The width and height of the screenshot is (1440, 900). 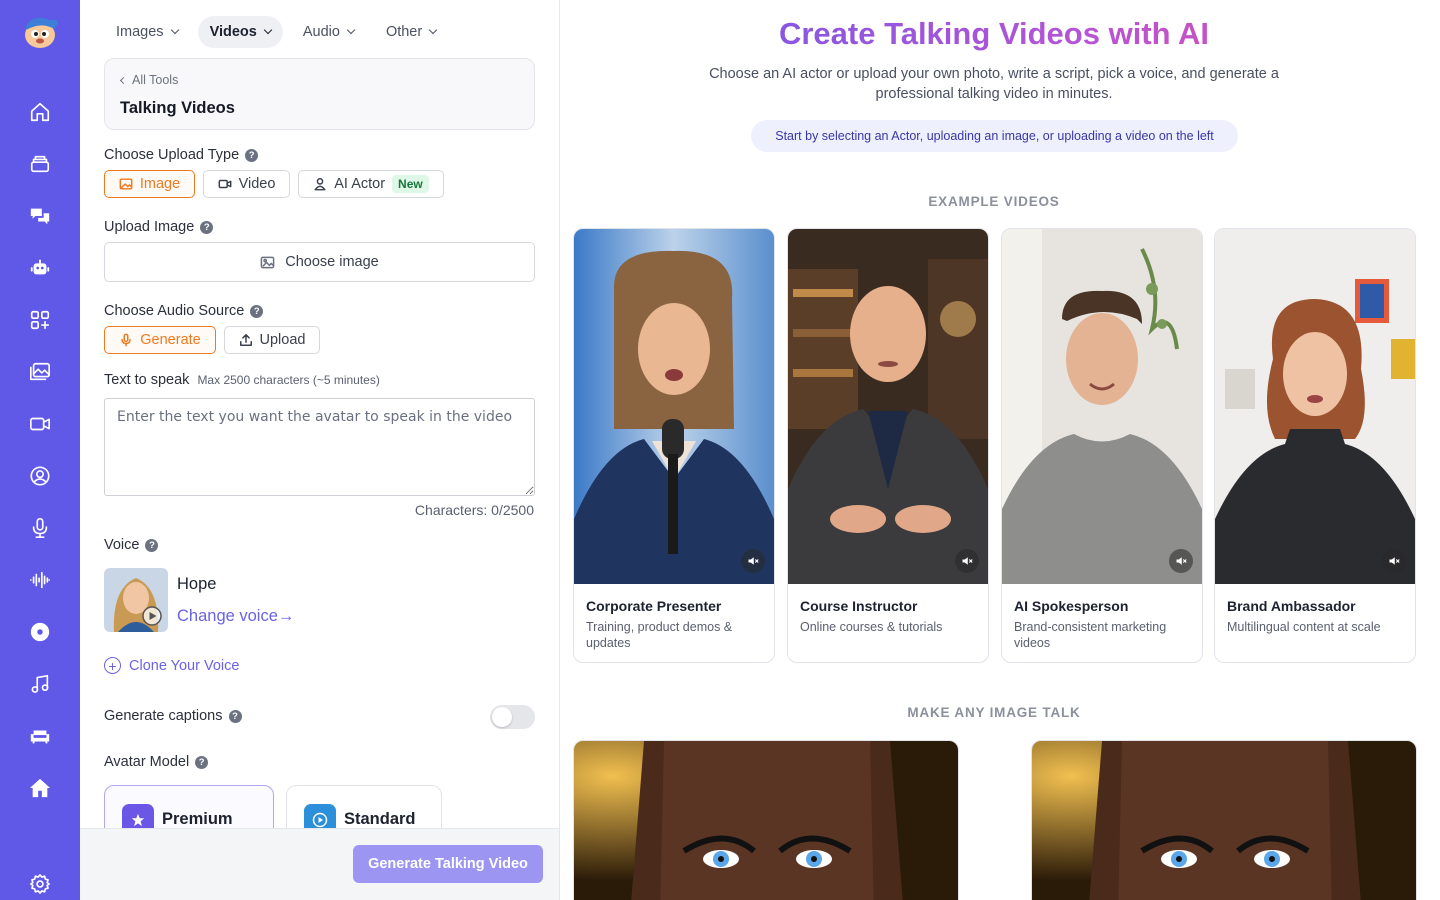 What do you see at coordinates (282, 340) in the screenshot?
I see `audio-upload-label: Upload` at bounding box center [282, 340].